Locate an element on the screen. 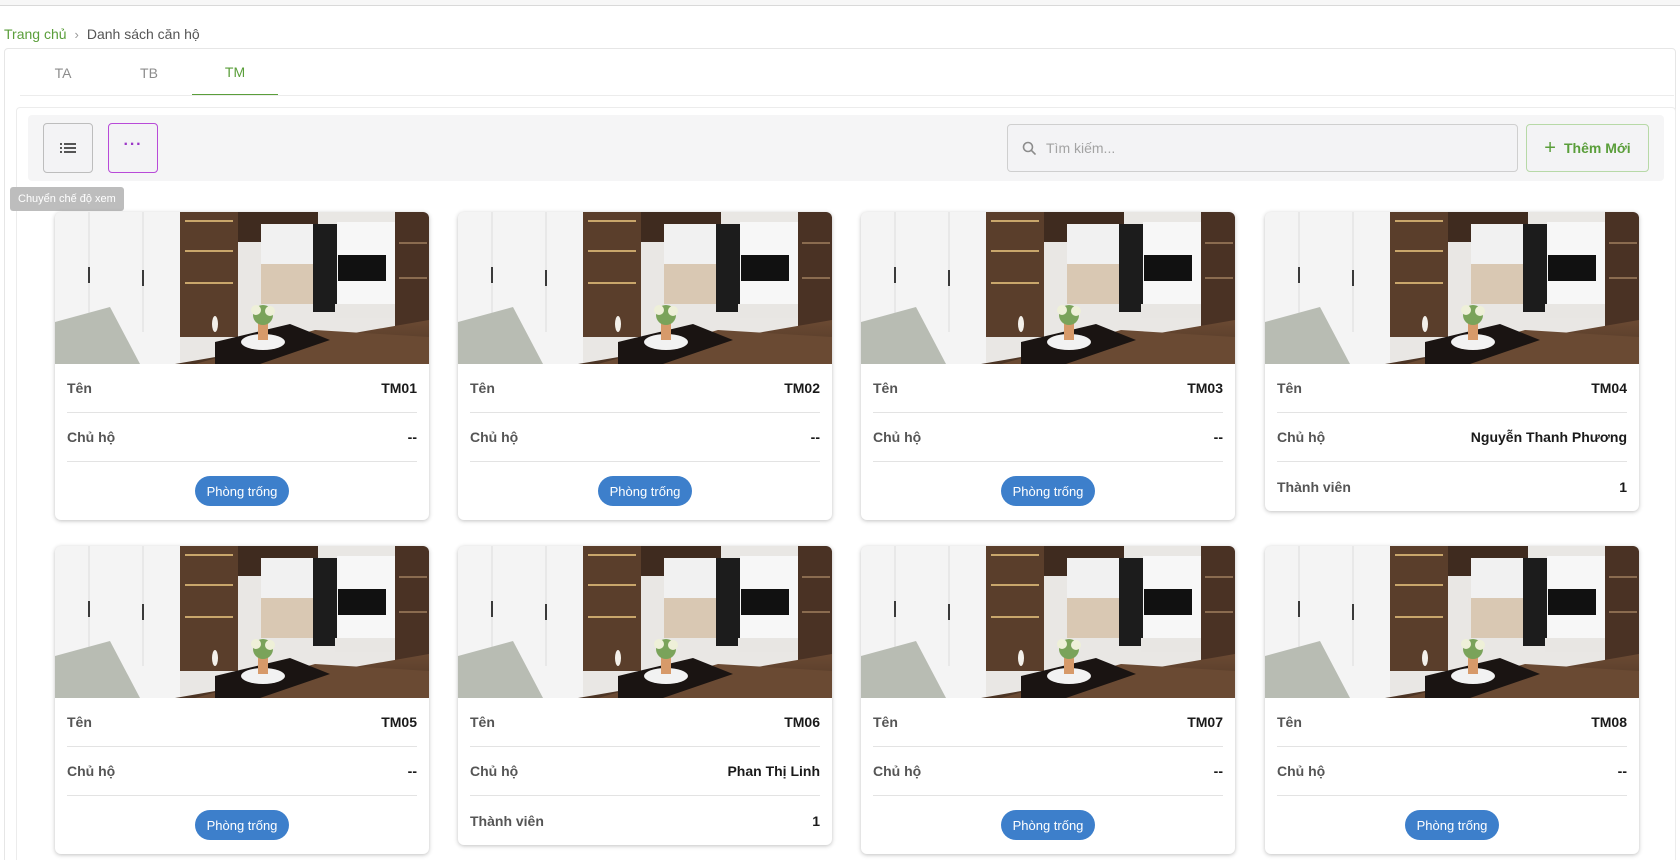  list-icon is located at coordinates (68, 148).